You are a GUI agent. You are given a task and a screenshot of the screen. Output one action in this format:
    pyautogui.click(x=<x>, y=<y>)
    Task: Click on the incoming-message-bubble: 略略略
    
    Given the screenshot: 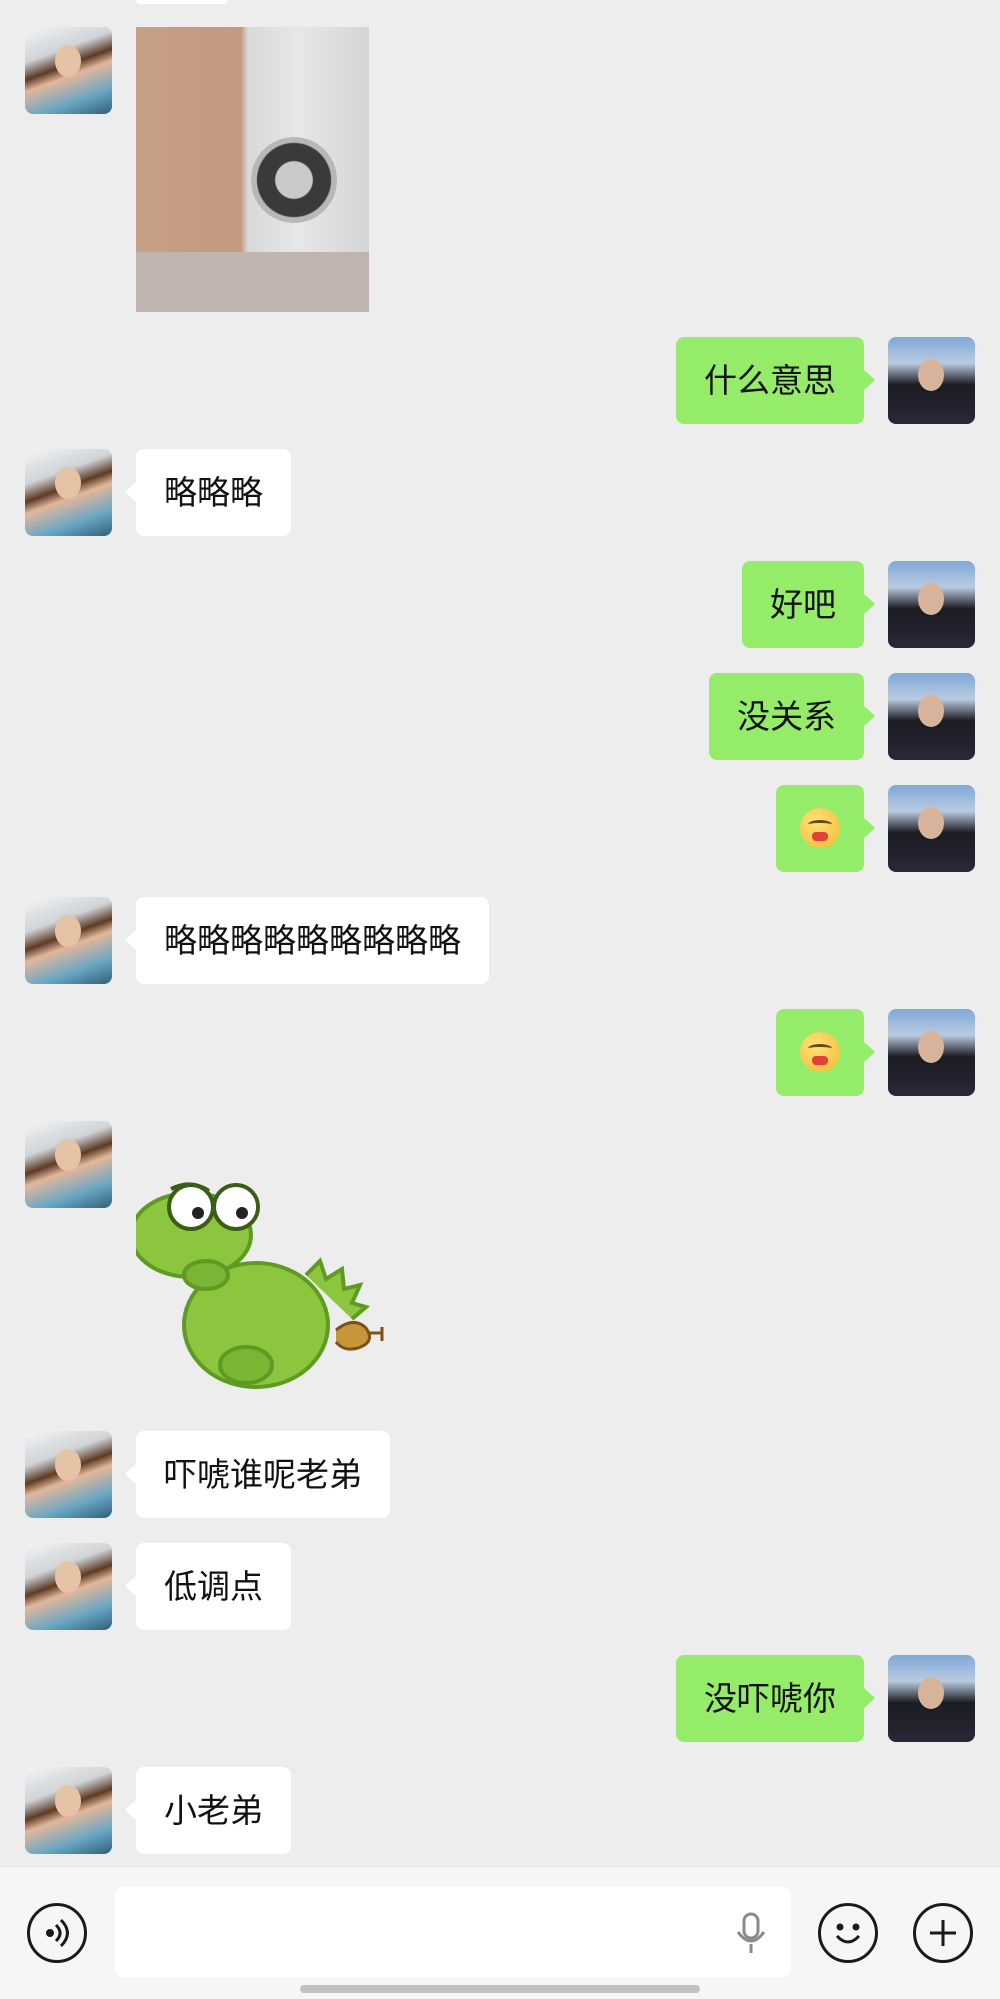 What is the action you would take?
    pyautogui.click(x=208, y=492)
    